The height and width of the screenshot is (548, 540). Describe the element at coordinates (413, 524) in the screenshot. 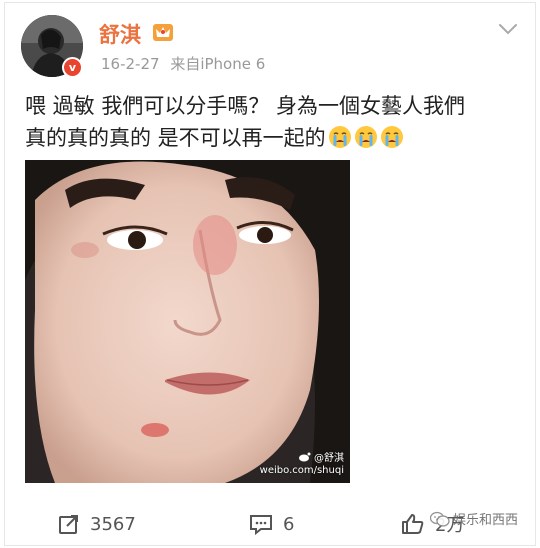

I see `thumbs-up-icon` at that location.